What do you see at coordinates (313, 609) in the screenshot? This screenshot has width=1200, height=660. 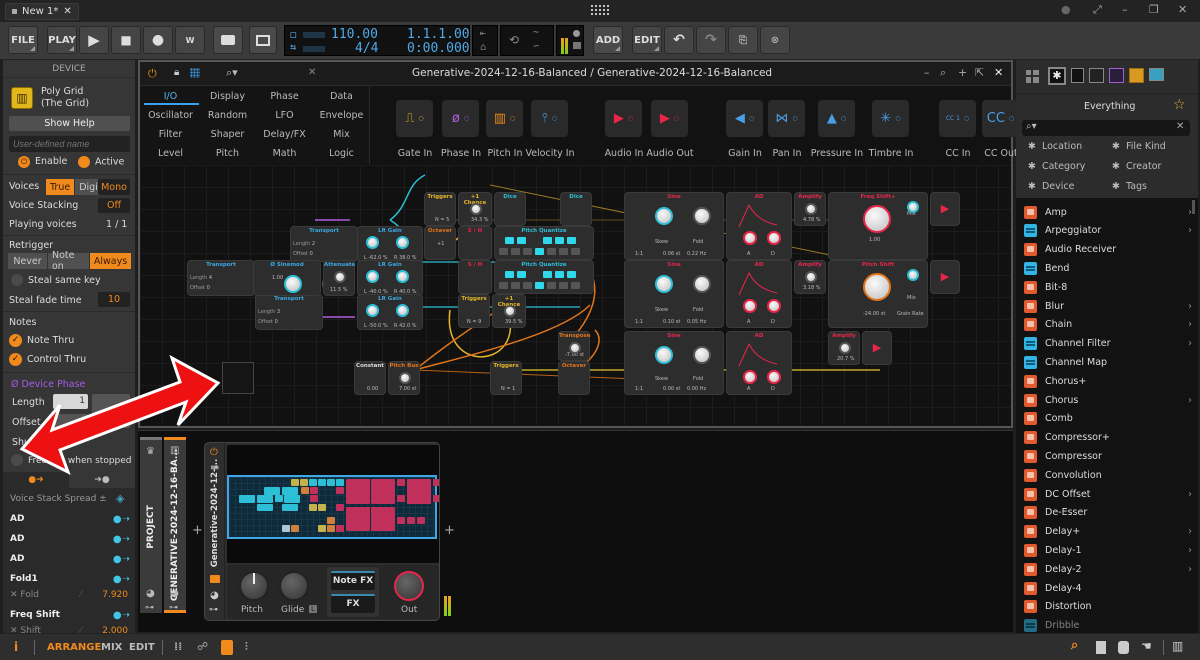 I see `glide-legato-badge: L` at bounding box center [313, 609].